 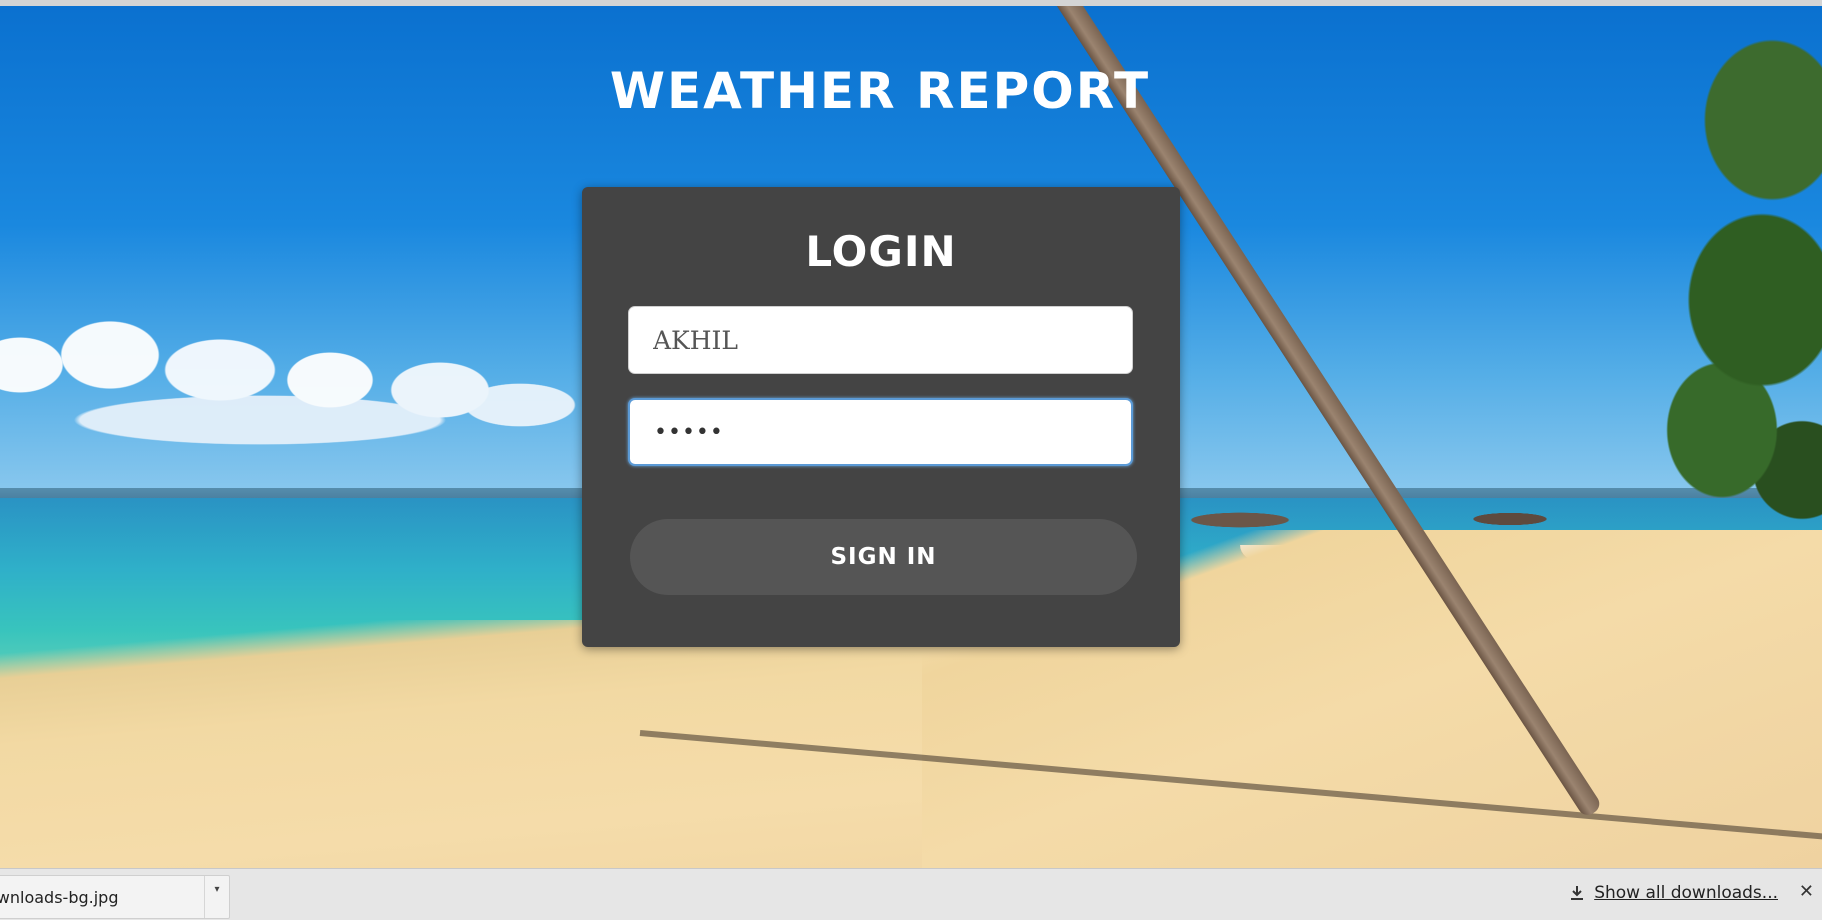 What do you see at coordinates (216, 897) in the screenshot?
I see `chevron-down-icon: ▾` at bounding box center [216, 897].